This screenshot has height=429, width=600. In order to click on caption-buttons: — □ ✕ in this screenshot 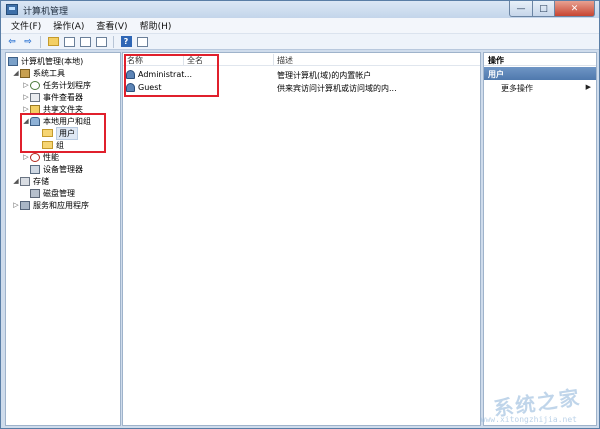, I will do `click(552, 9)`.